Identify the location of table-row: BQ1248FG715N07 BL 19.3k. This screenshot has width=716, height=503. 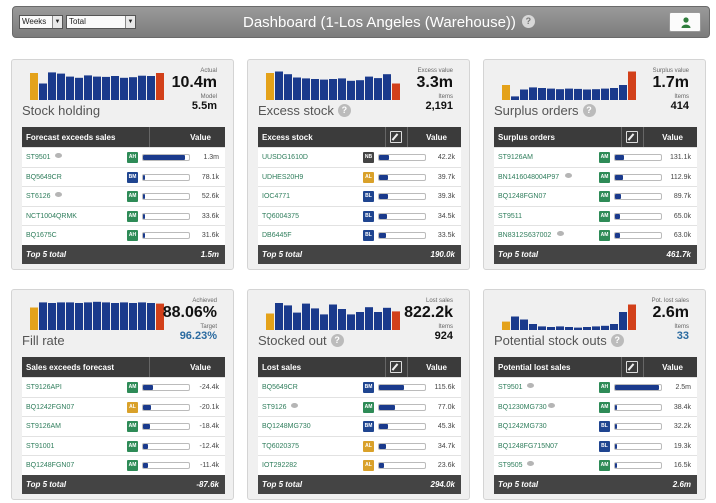
(595, 445).